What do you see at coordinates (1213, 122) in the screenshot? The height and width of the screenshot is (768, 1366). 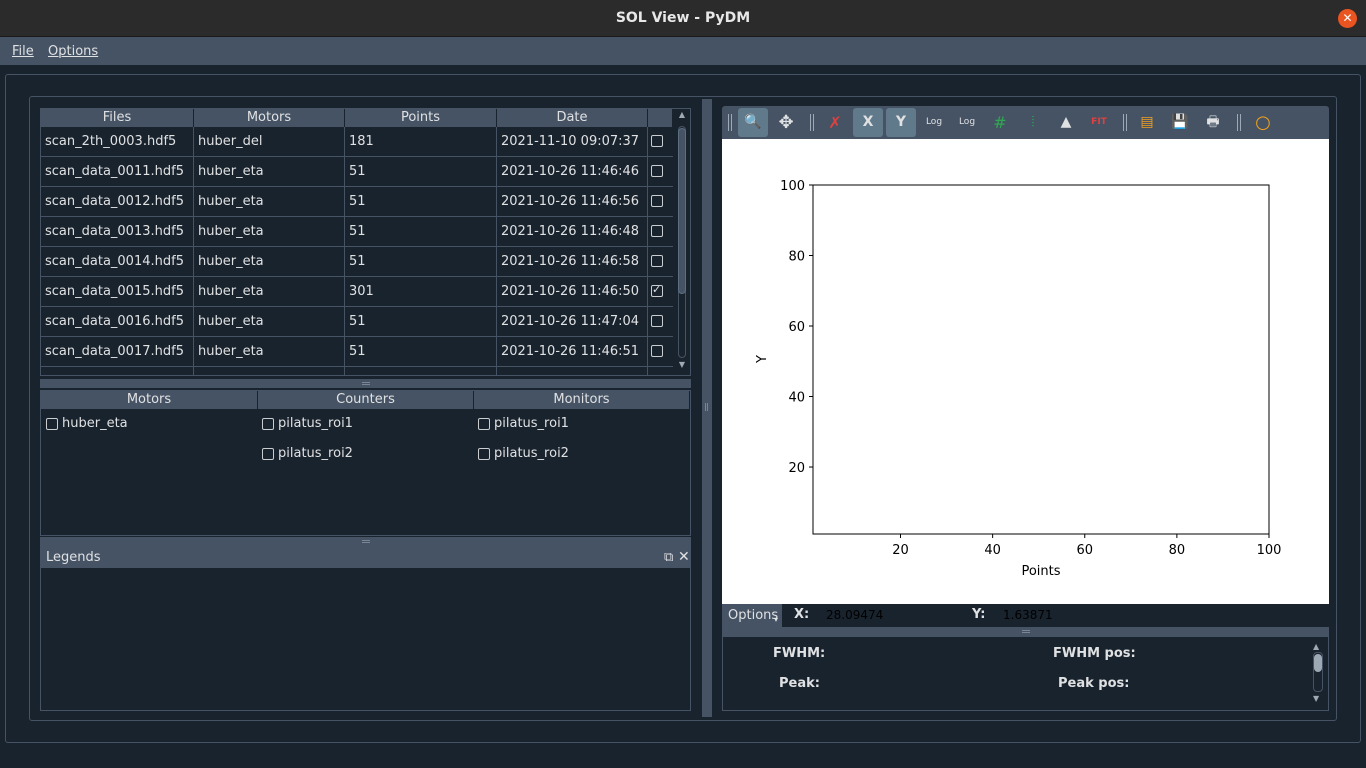 I see `print-icon: 🖶` at bounding box center [1213, 122].